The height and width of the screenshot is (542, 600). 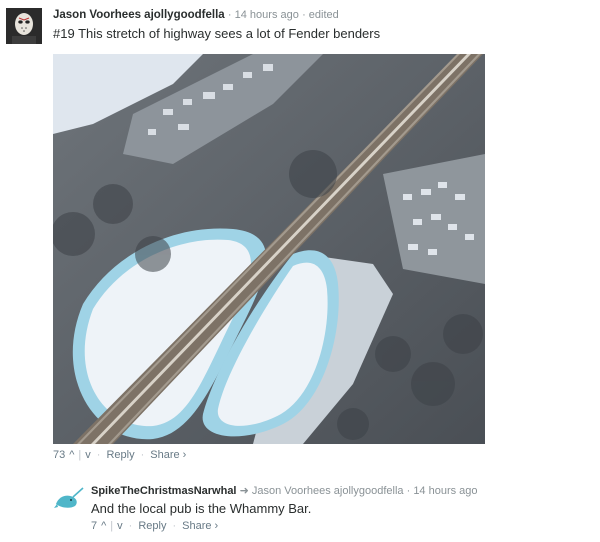 I want to click on vote-group: 73 ^ | v, so click(x=72, y=455).